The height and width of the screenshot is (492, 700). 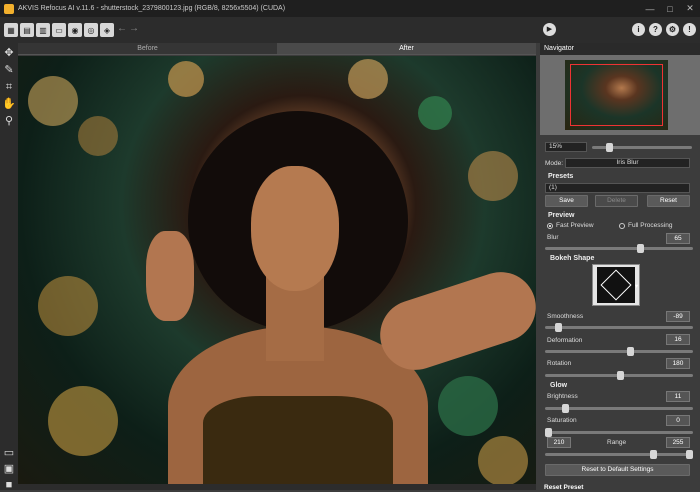 I want to click on help-icon: ?, so click(x=655, y=29).